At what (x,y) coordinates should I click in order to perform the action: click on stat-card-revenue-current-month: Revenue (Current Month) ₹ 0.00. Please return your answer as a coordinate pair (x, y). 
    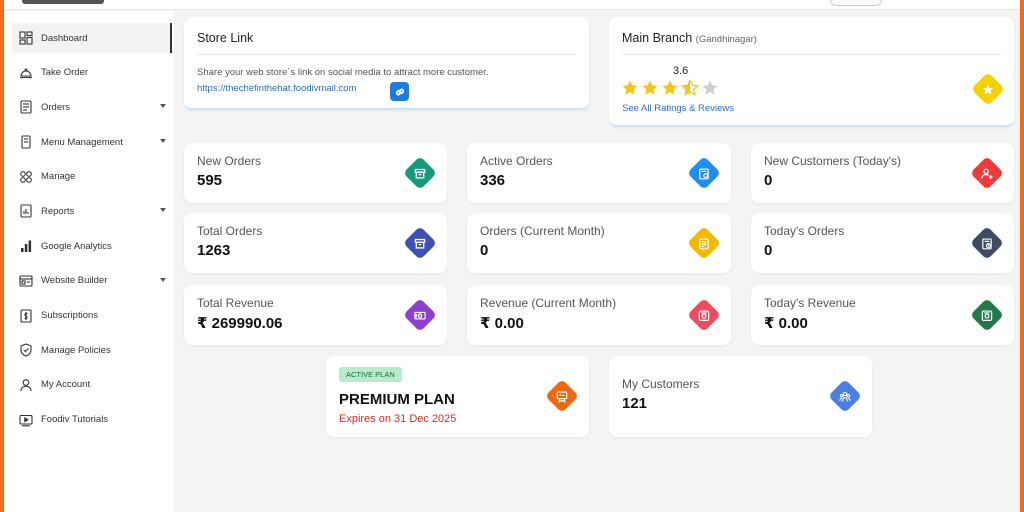
    Looking at the image, I should click on (599, 315).